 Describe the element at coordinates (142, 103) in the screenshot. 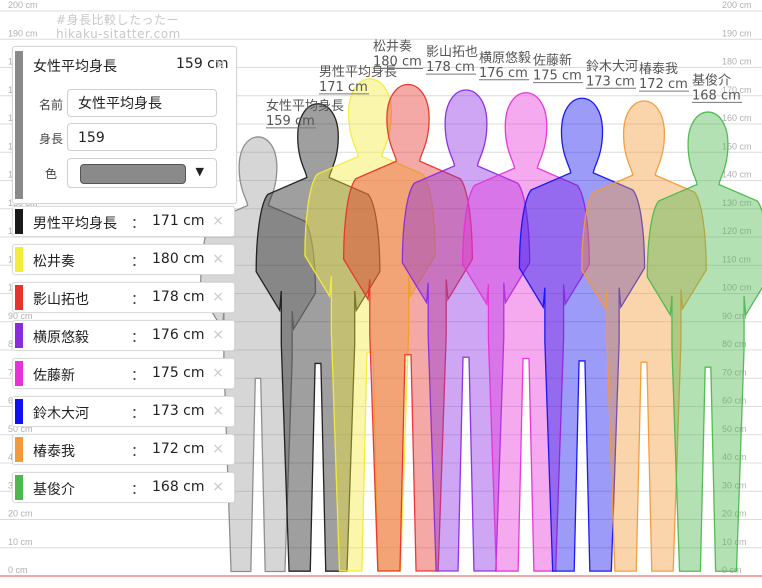

I see `name-input: 女性平均身長` at that location.